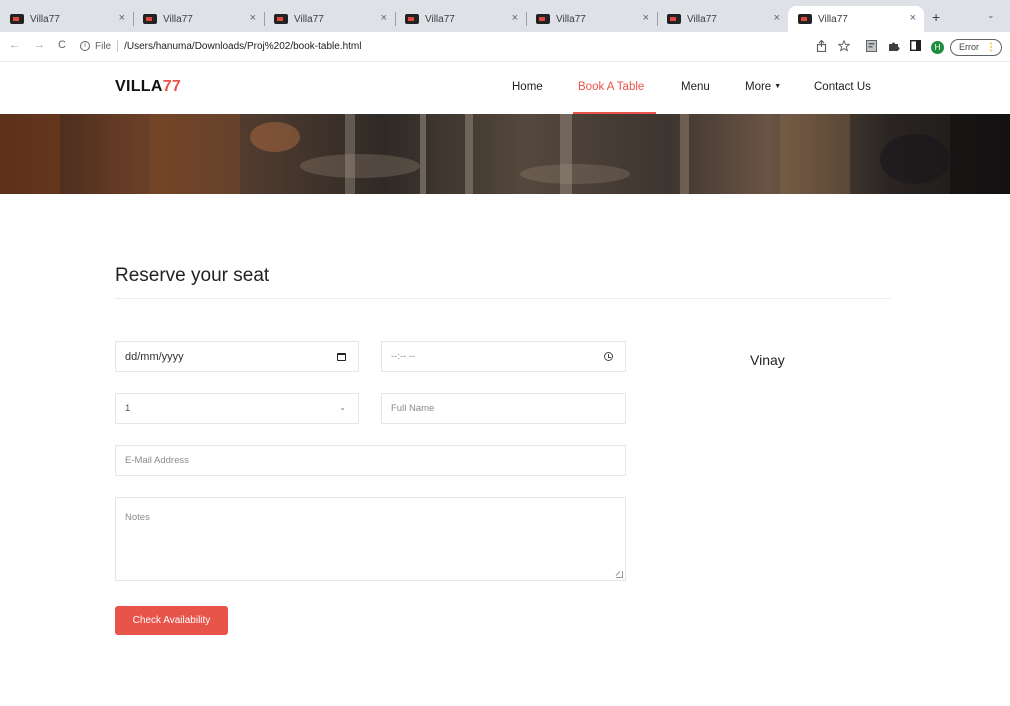  I want to click on url-scheme: File, so click(103, 46).